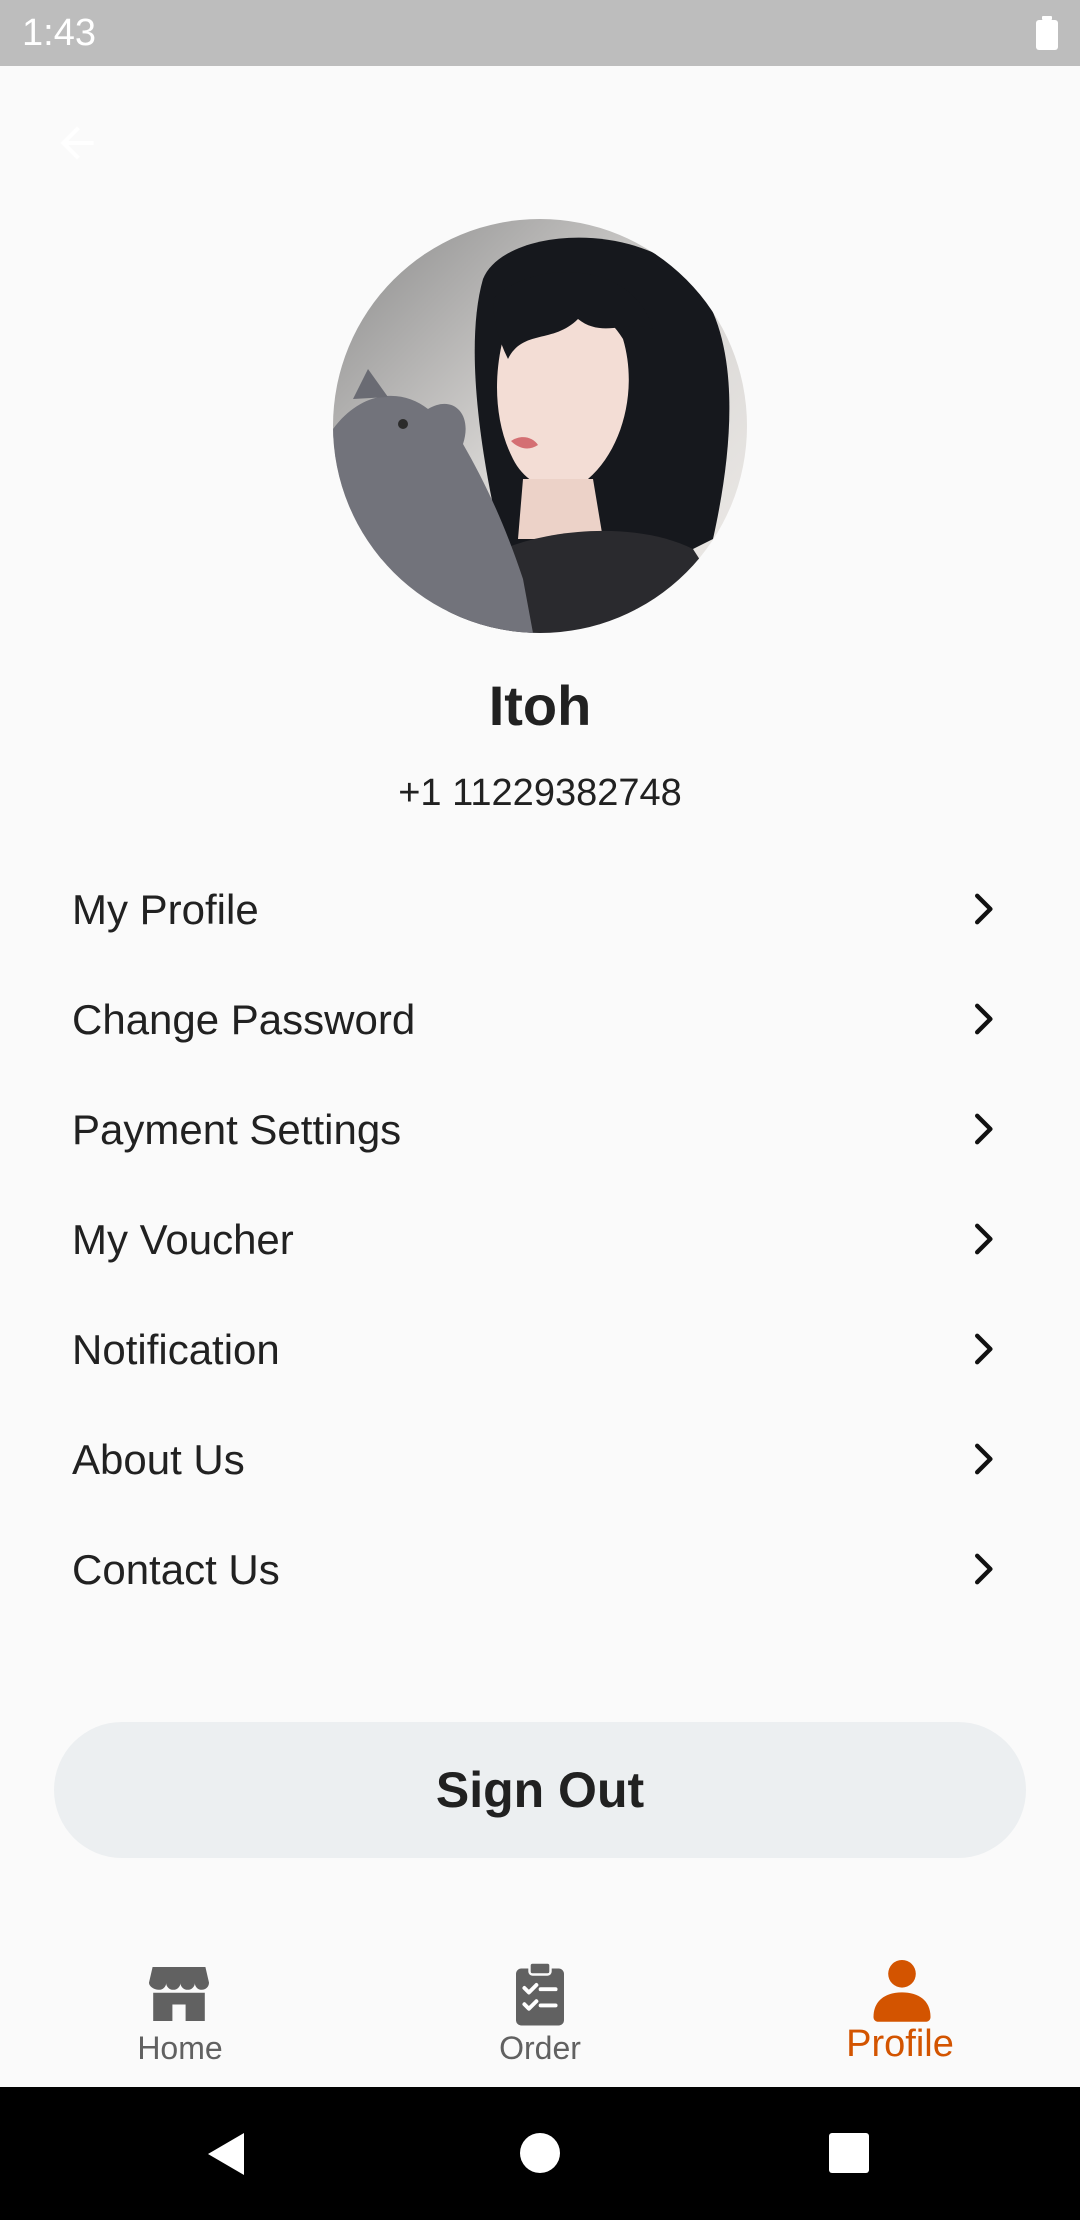 The width and height of the screenshot is (1080, 2220). I want to click on user-phone: +1 11229382748, so click(540, 793).